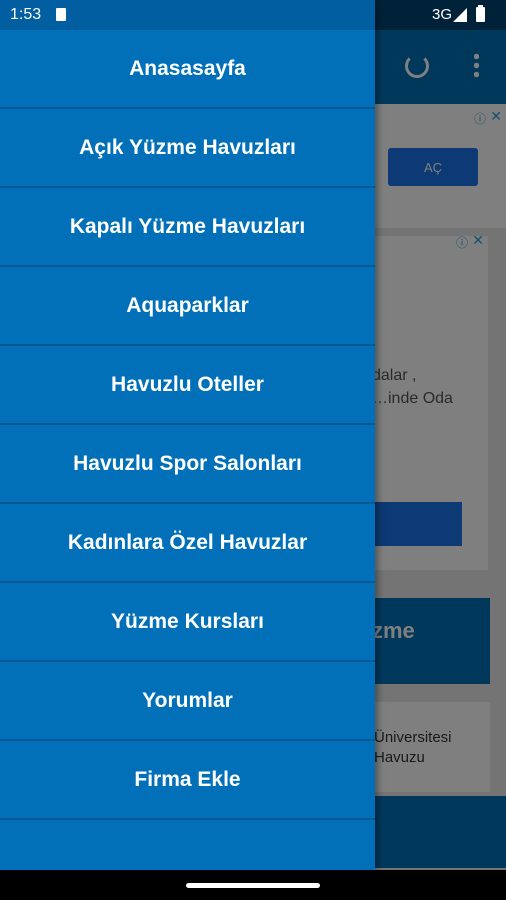 This screenshot has width=506, height=900. I want to click on home-gesture-handle, so click(253, 885).